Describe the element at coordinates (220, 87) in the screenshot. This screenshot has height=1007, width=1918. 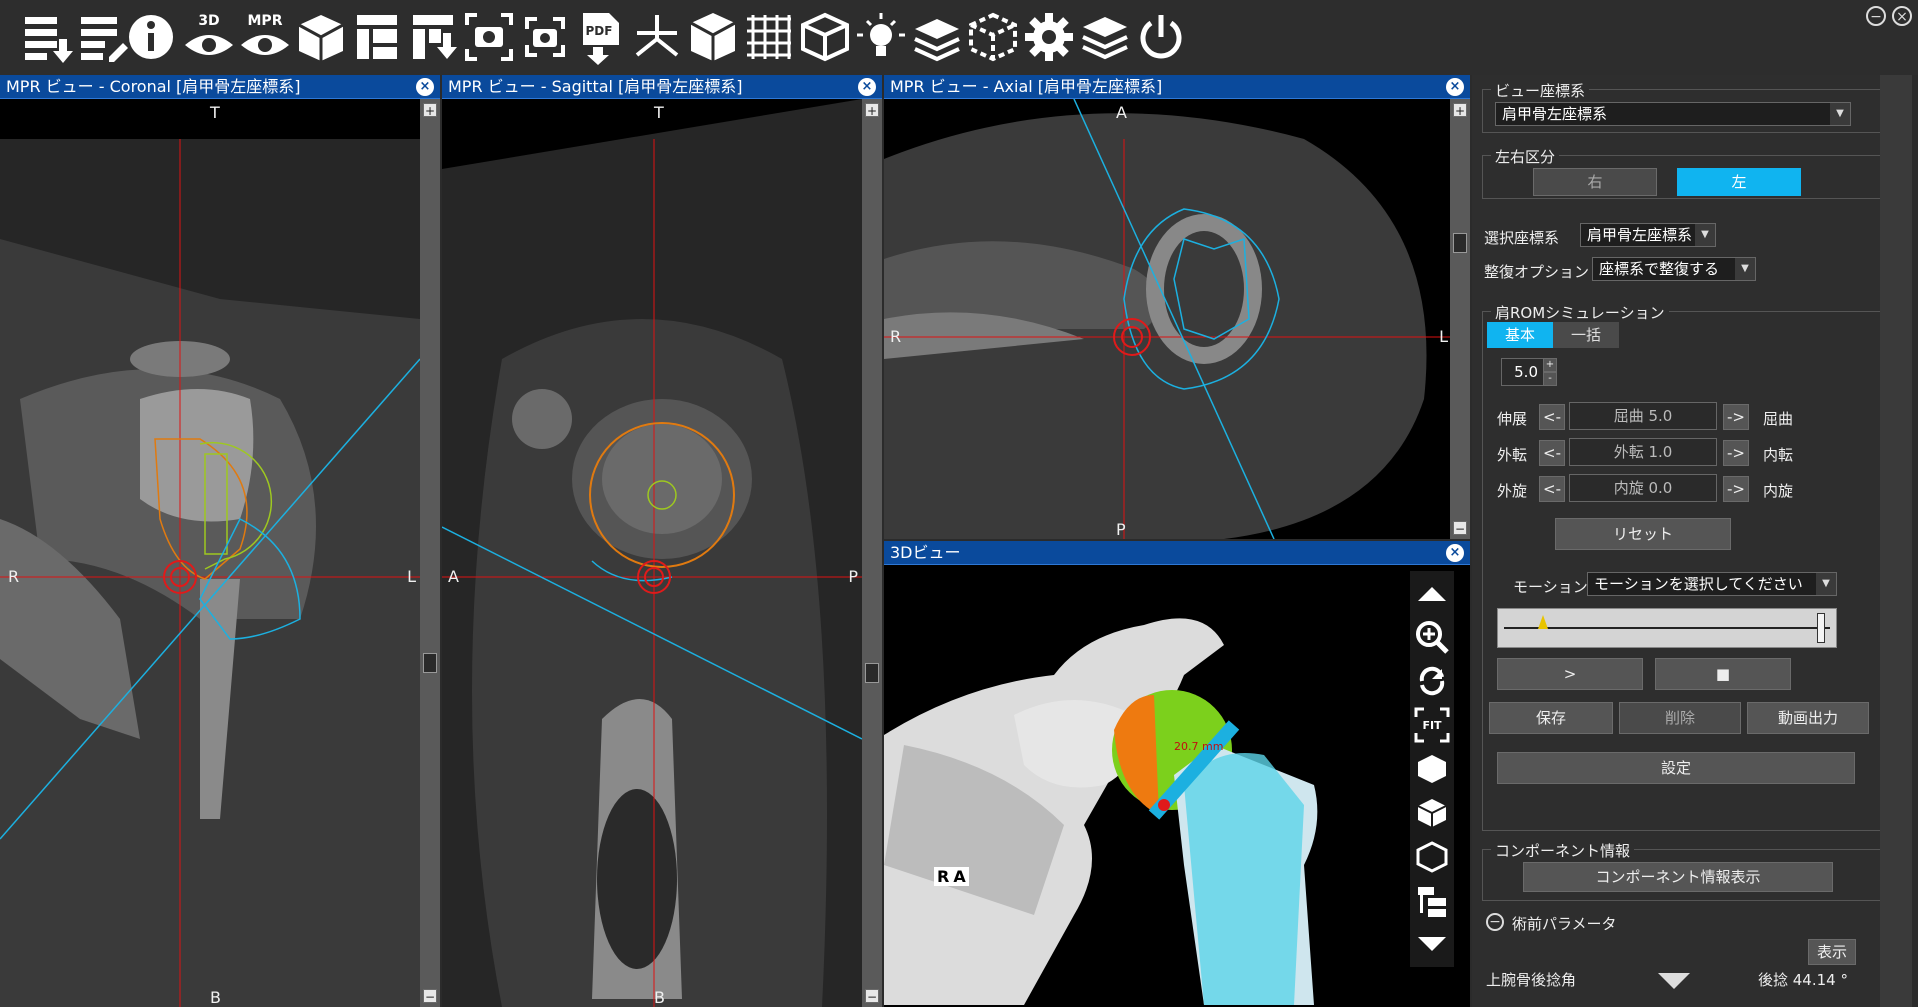
I see `coronal-view-title: MPR ビュー - Coronal [肩甲骨左座標系]` at that location.